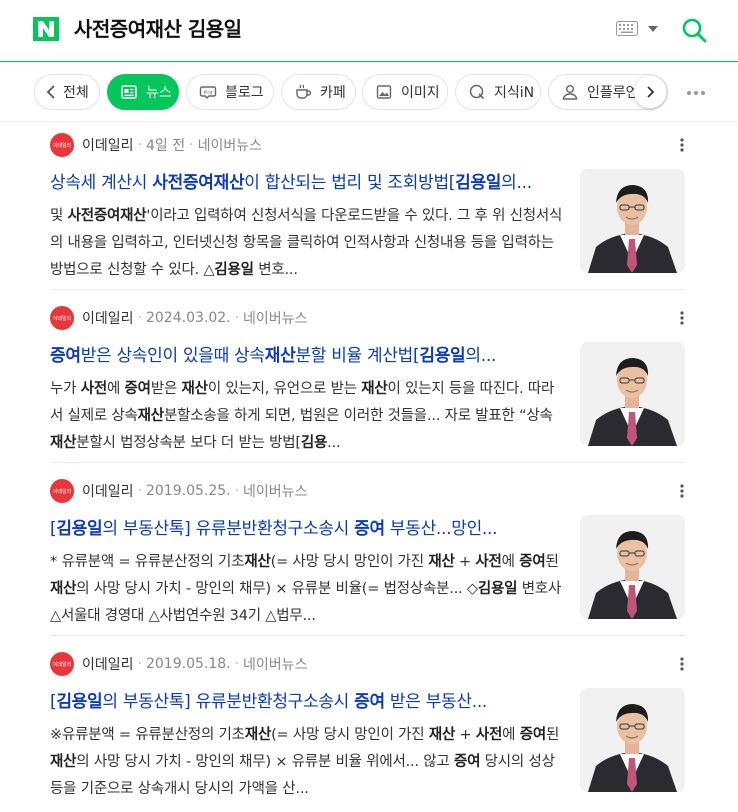 Image resolution: width=738 pixels, height=812 pixels. I want to click on result-source-row: 이데일리 이데일리 · 2019.05.25. · 네이버뉴스, so click(178, 491).